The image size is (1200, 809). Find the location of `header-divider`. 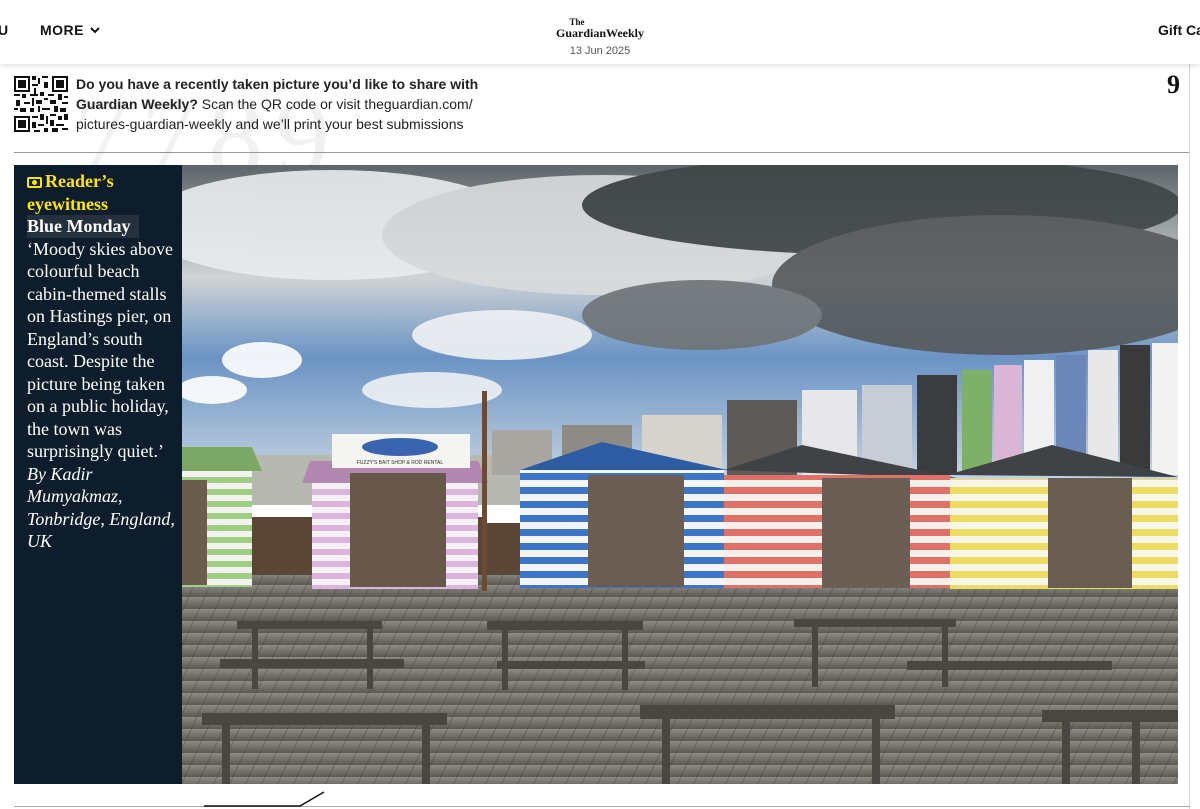

header-divider is located at coordinates (602, 152).